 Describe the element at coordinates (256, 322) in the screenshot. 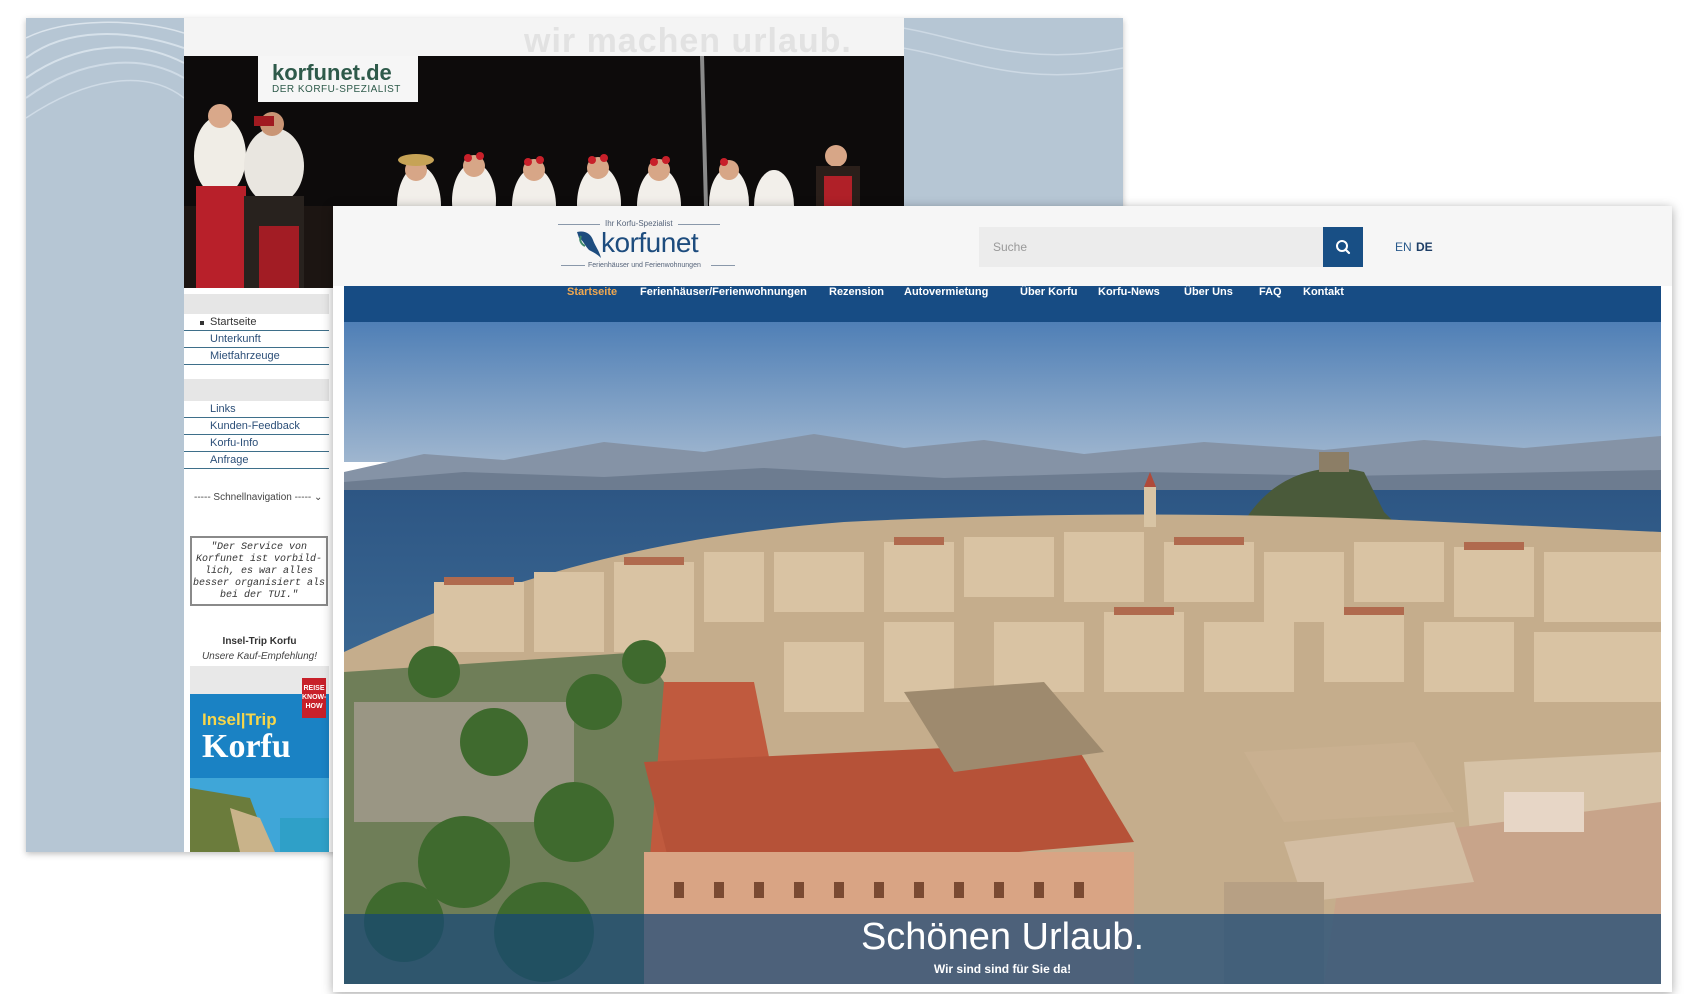

I see `old-nav-startseite: Startseite` at that location.